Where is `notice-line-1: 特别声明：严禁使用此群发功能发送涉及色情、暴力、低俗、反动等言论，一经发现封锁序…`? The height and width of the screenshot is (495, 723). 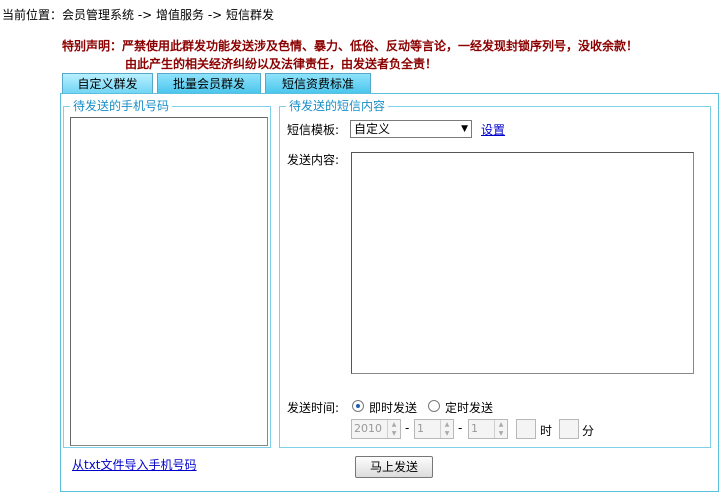
notice-line-1: 特别声明：严禁使用此群发功能发送涉及色情、暴力、低俗、反动等言论，一经发现封锁序… is located at coordinates (350, 46).